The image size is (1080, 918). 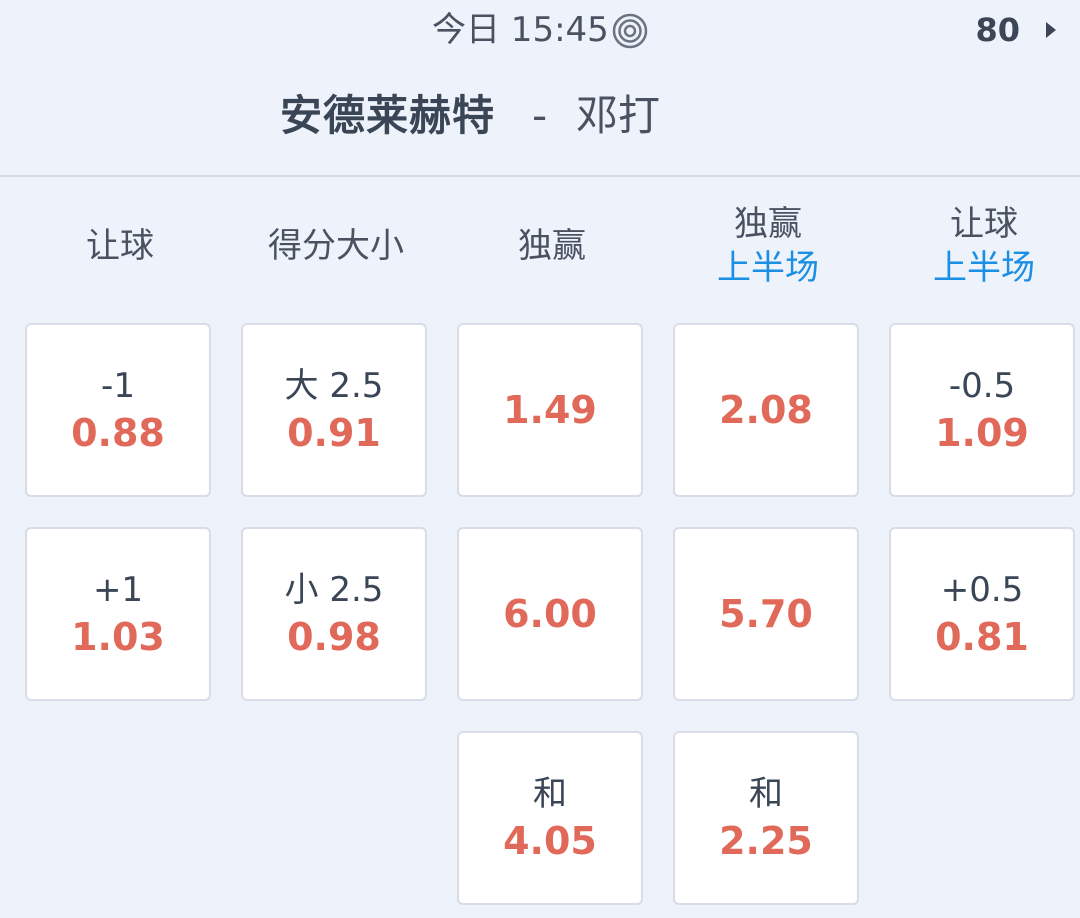 I want to click on live-target-icon, so click(x=630, y=31).